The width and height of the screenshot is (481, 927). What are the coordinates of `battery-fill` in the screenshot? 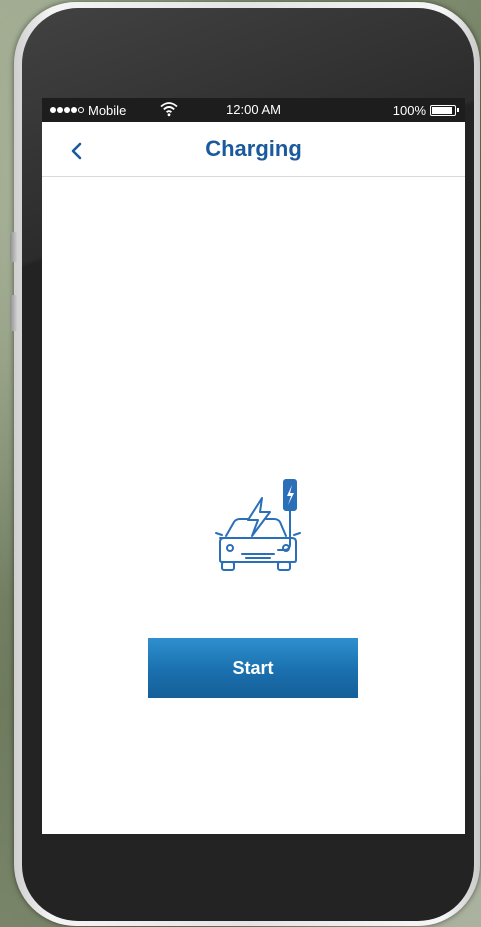 It's located at (442, 110).